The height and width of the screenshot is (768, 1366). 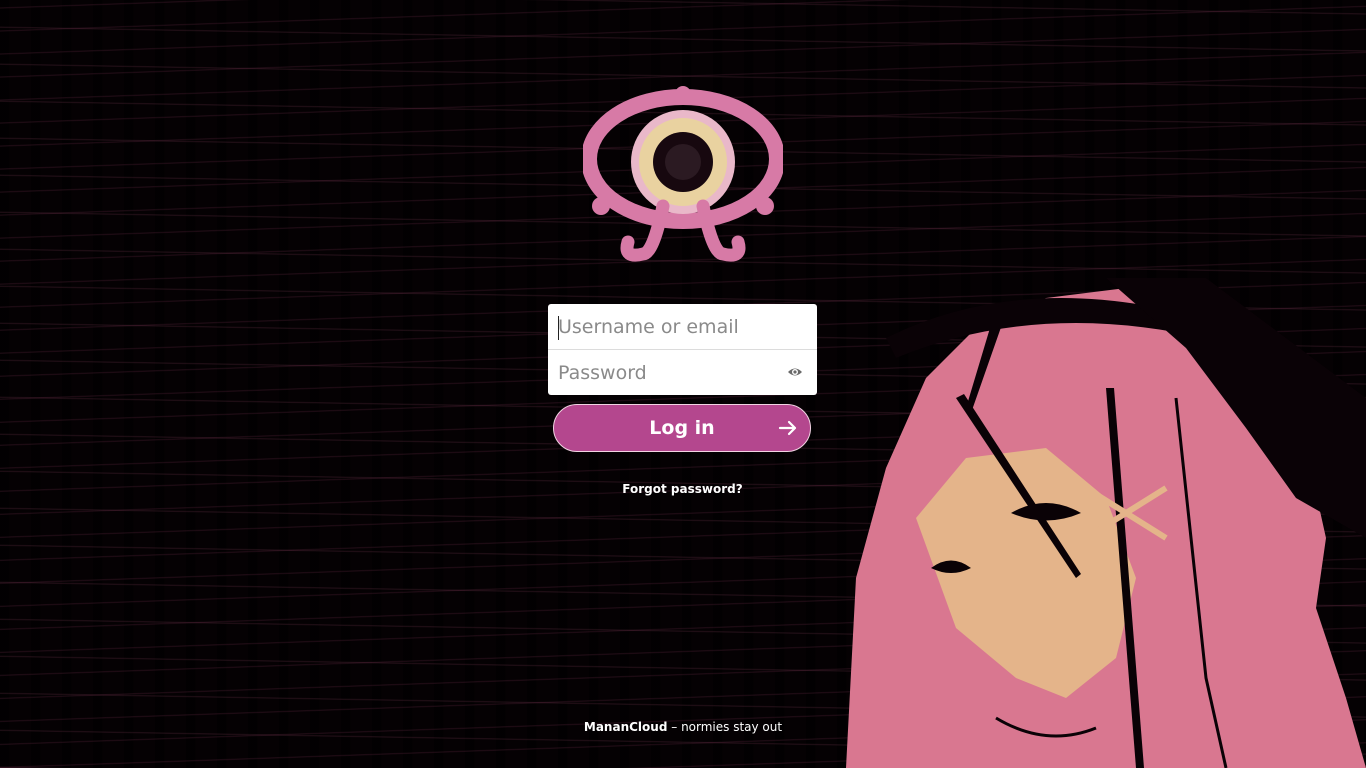 I want to click on password-input, so click(x=682, y=372).